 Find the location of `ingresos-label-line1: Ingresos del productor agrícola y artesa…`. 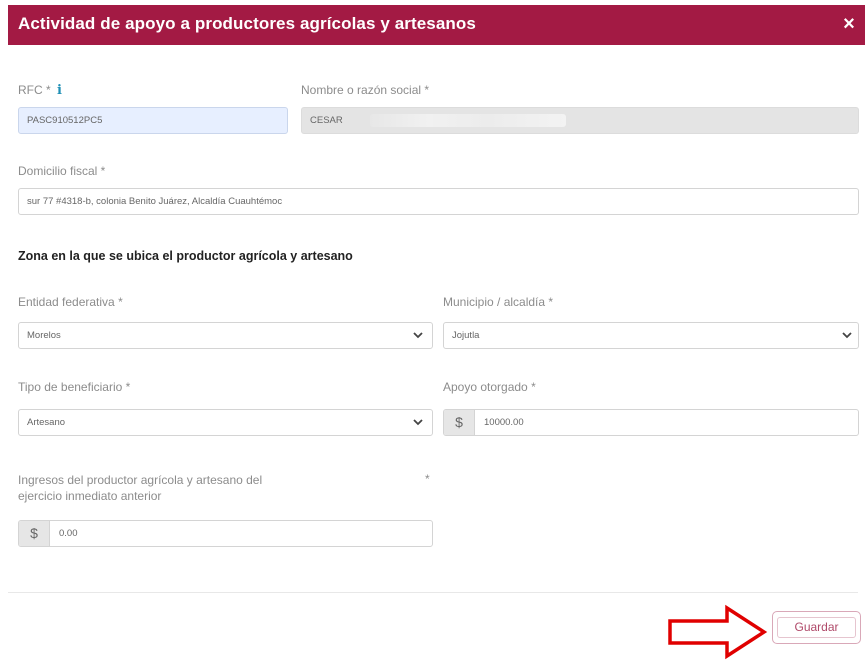

ingresos-label-line1: Ingresos del productor agrícola y artesa… is located at coordinates (140, 480).